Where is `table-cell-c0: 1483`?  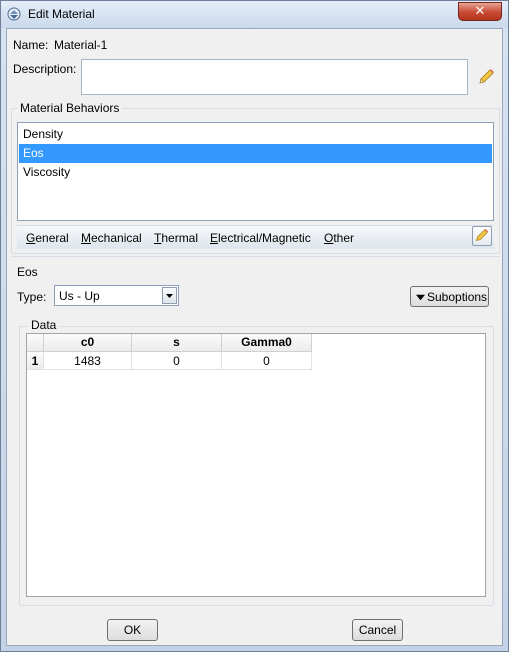 table-cell-c0: 1483 is located at coordinates (88, 361).